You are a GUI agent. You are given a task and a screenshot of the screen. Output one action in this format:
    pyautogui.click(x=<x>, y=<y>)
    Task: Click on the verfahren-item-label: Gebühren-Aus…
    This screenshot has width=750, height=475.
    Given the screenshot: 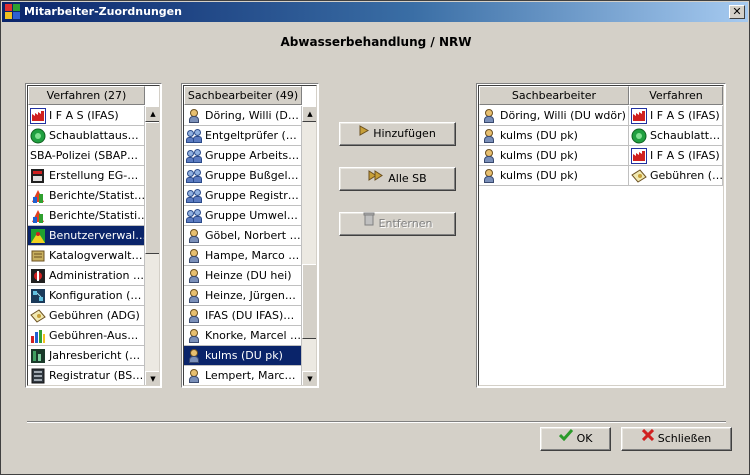 What is the action you would take?
    pyautogui.click(x=94, y=335)
    